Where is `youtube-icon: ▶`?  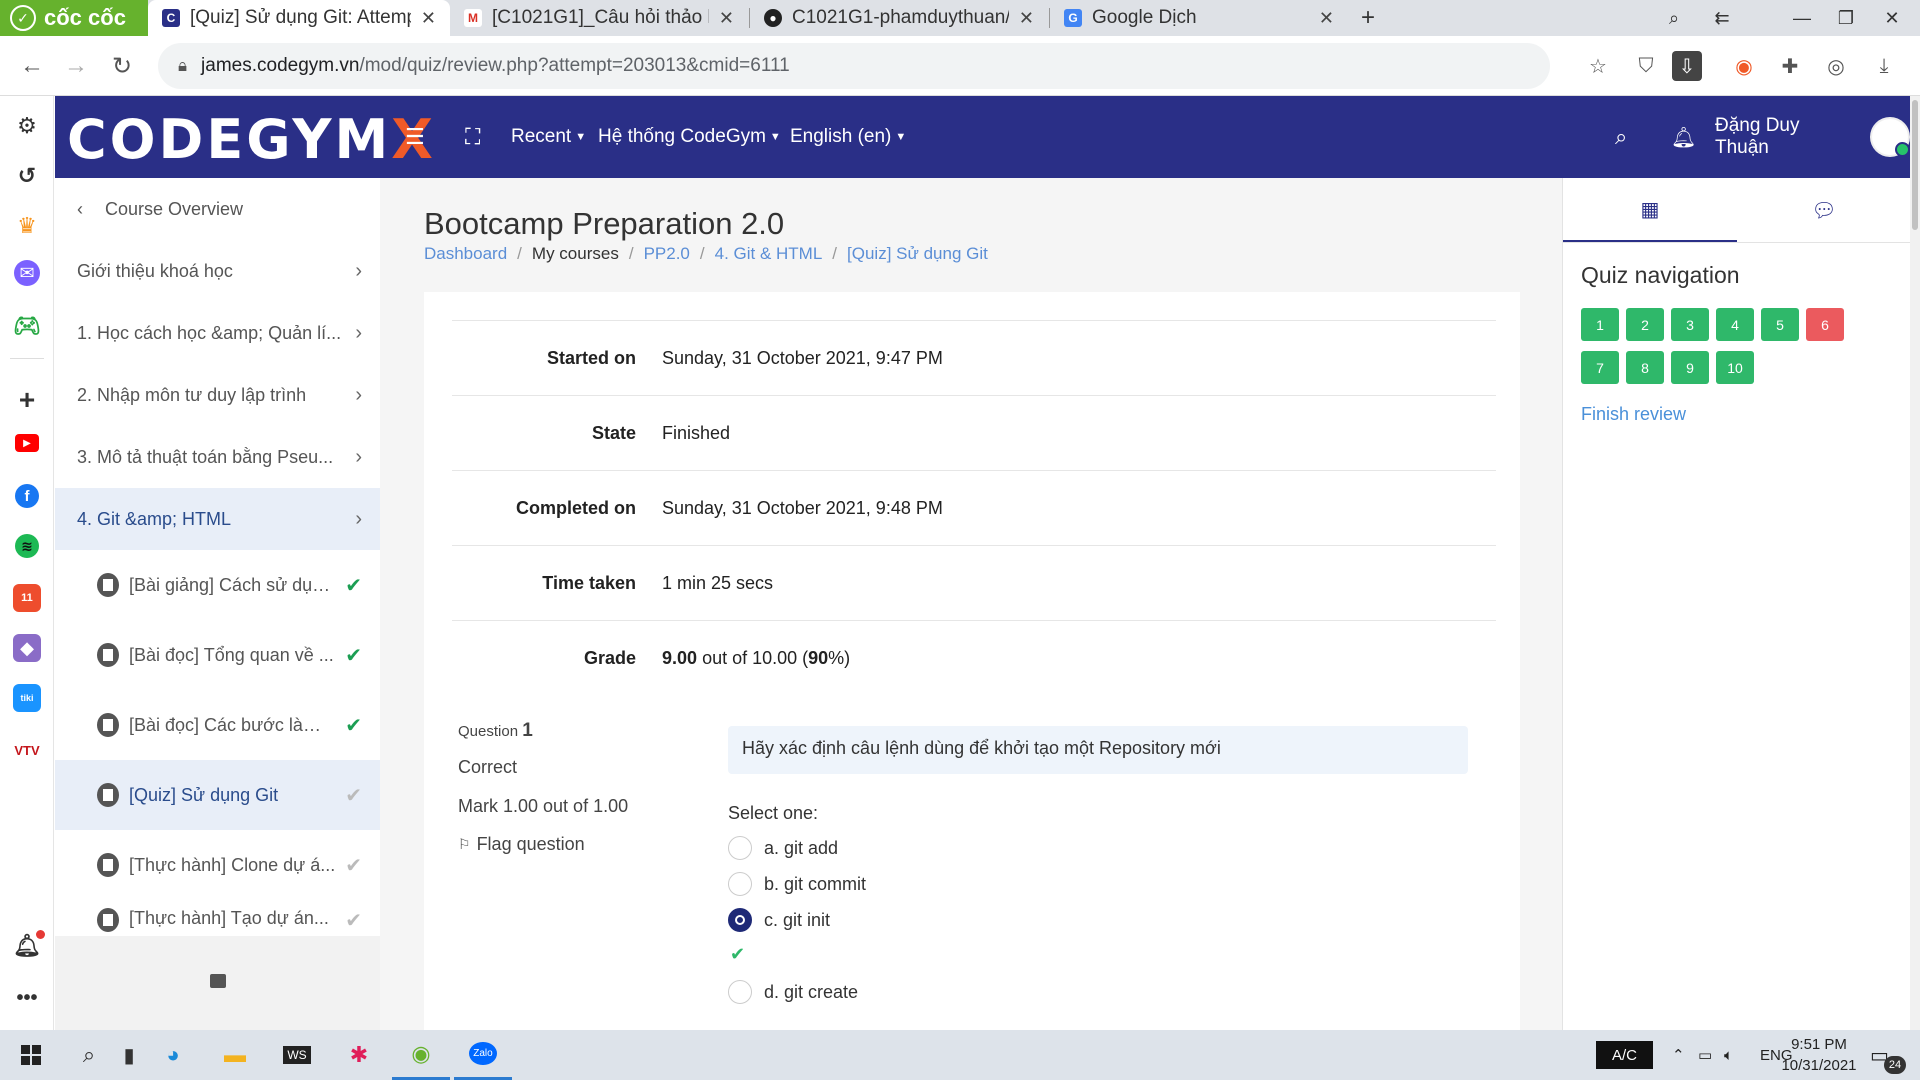 youtube-icon: ▶ is located at coordinates (27, 443).